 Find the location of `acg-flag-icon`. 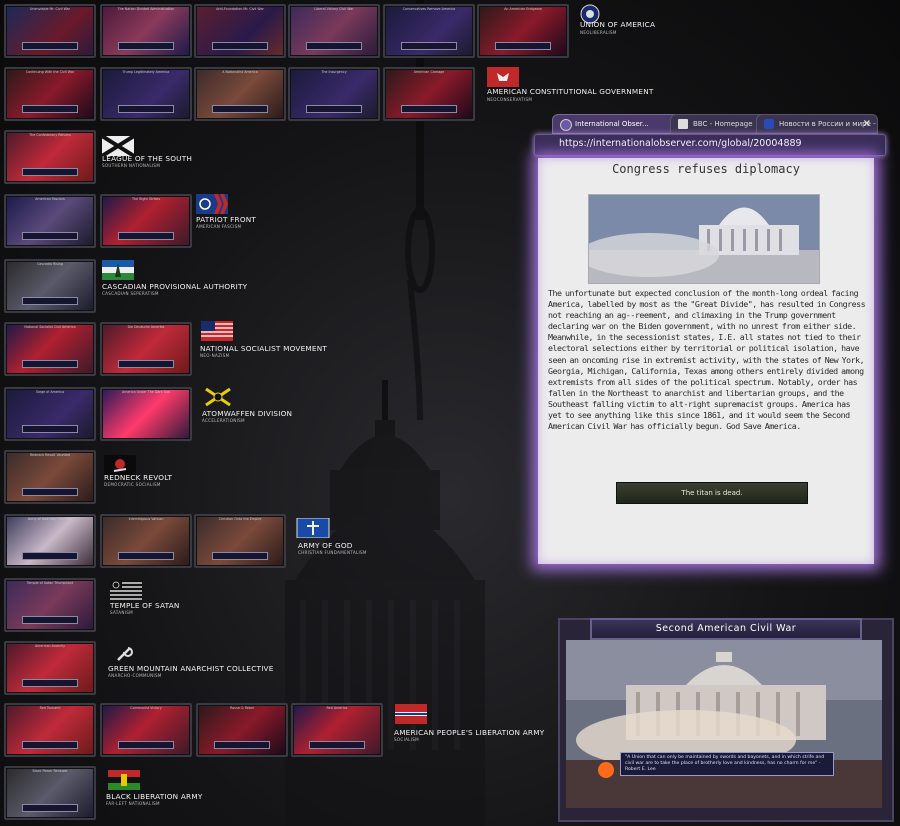

acg-flag-icon is located at coordinates (503, 77).